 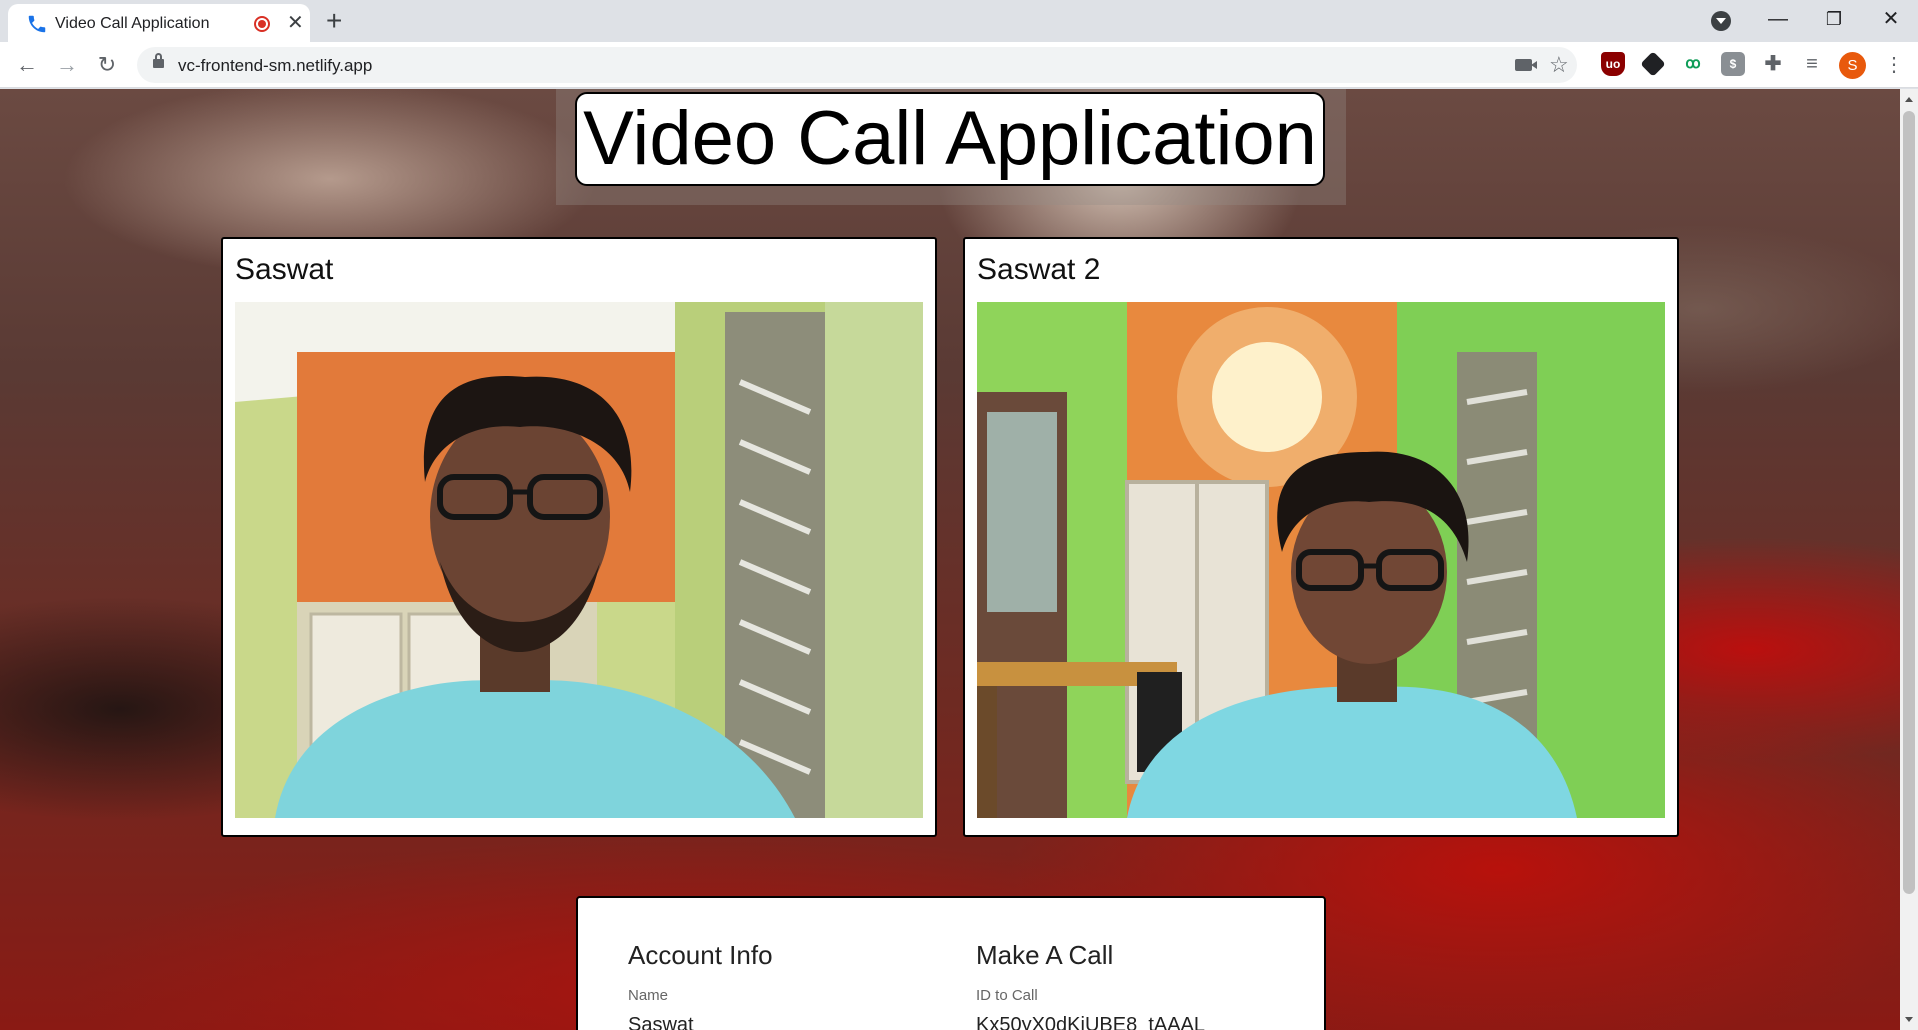 I want to click on tab-title: Video Call Application, so click(x=132, y=23).